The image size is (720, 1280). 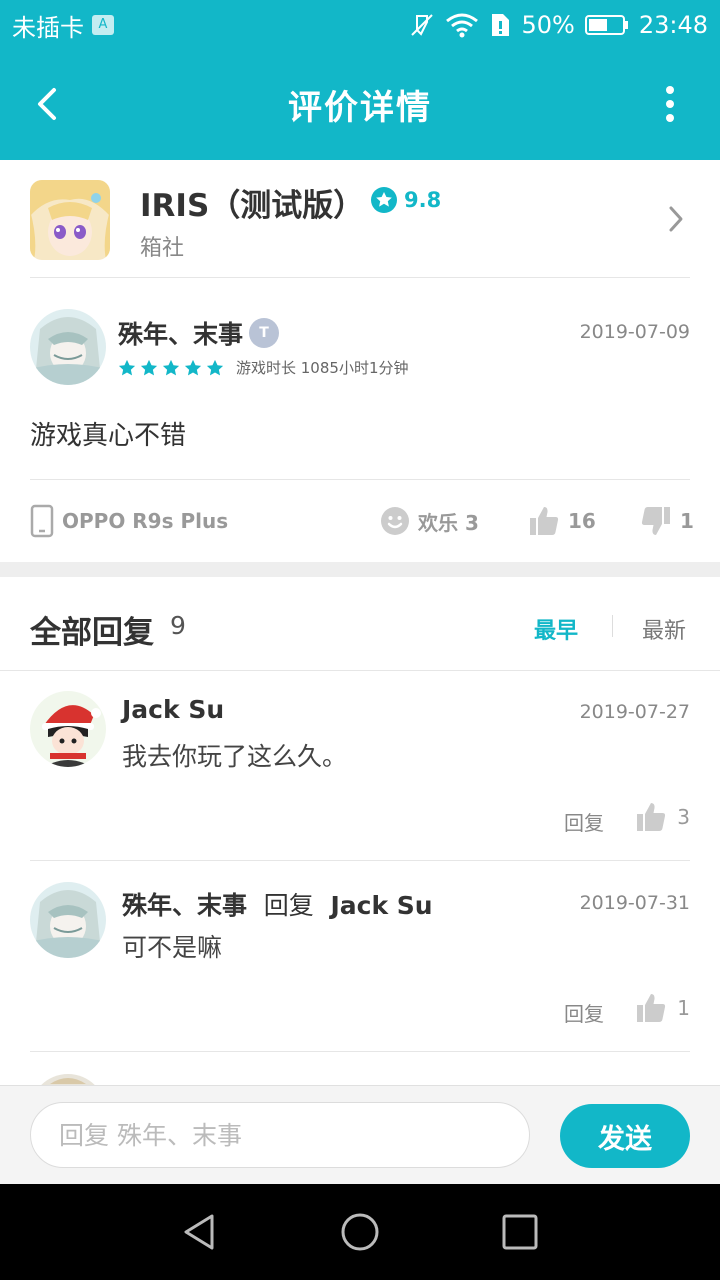 I want to click on clock-text: 23:48, so click(x=673, y=25).